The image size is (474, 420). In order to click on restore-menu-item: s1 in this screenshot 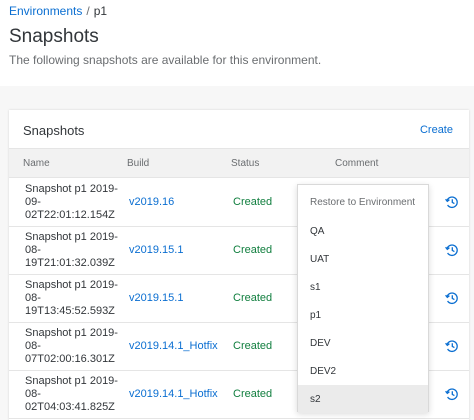, I will do `click(363, 287)`.